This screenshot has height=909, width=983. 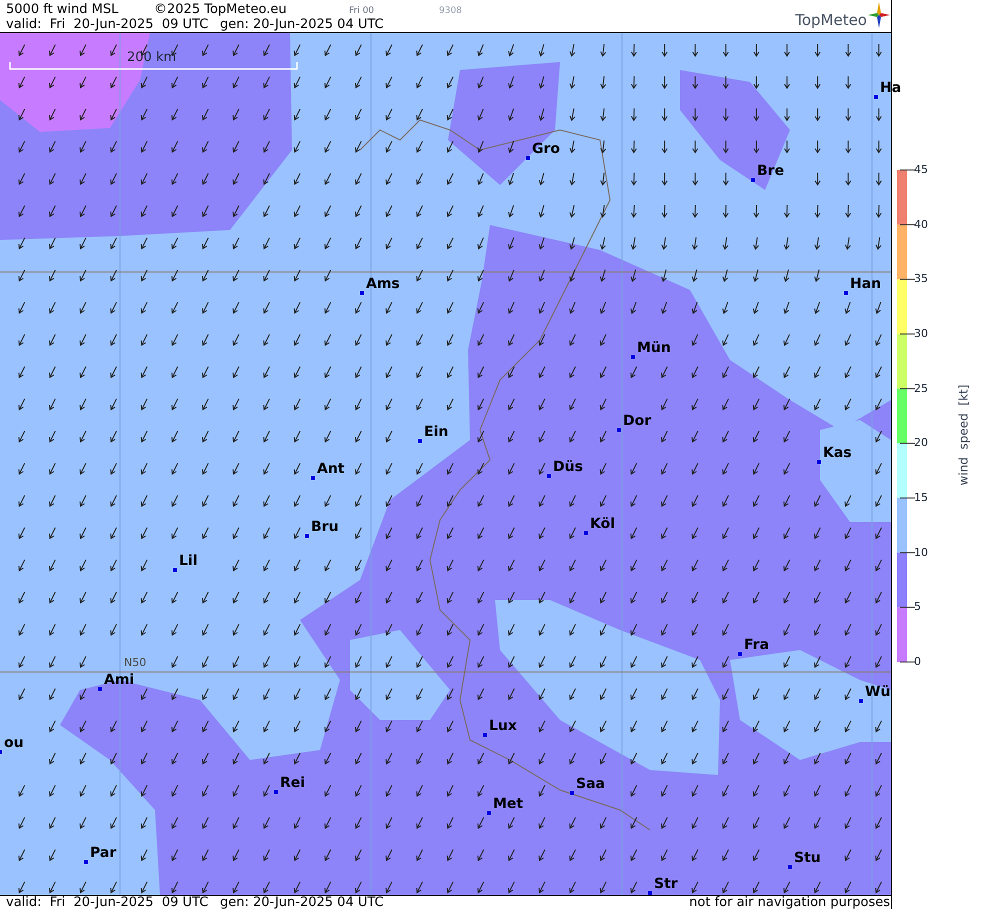 I want to click on city-label: Wü, so click(x=877, y=692).